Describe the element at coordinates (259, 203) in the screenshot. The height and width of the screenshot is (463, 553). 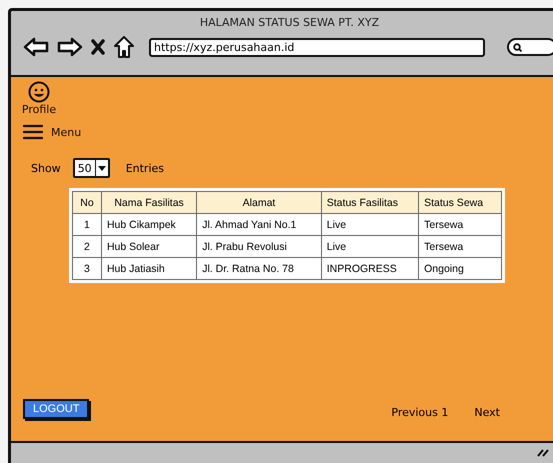
I see `column-header: Alamat` at that location.